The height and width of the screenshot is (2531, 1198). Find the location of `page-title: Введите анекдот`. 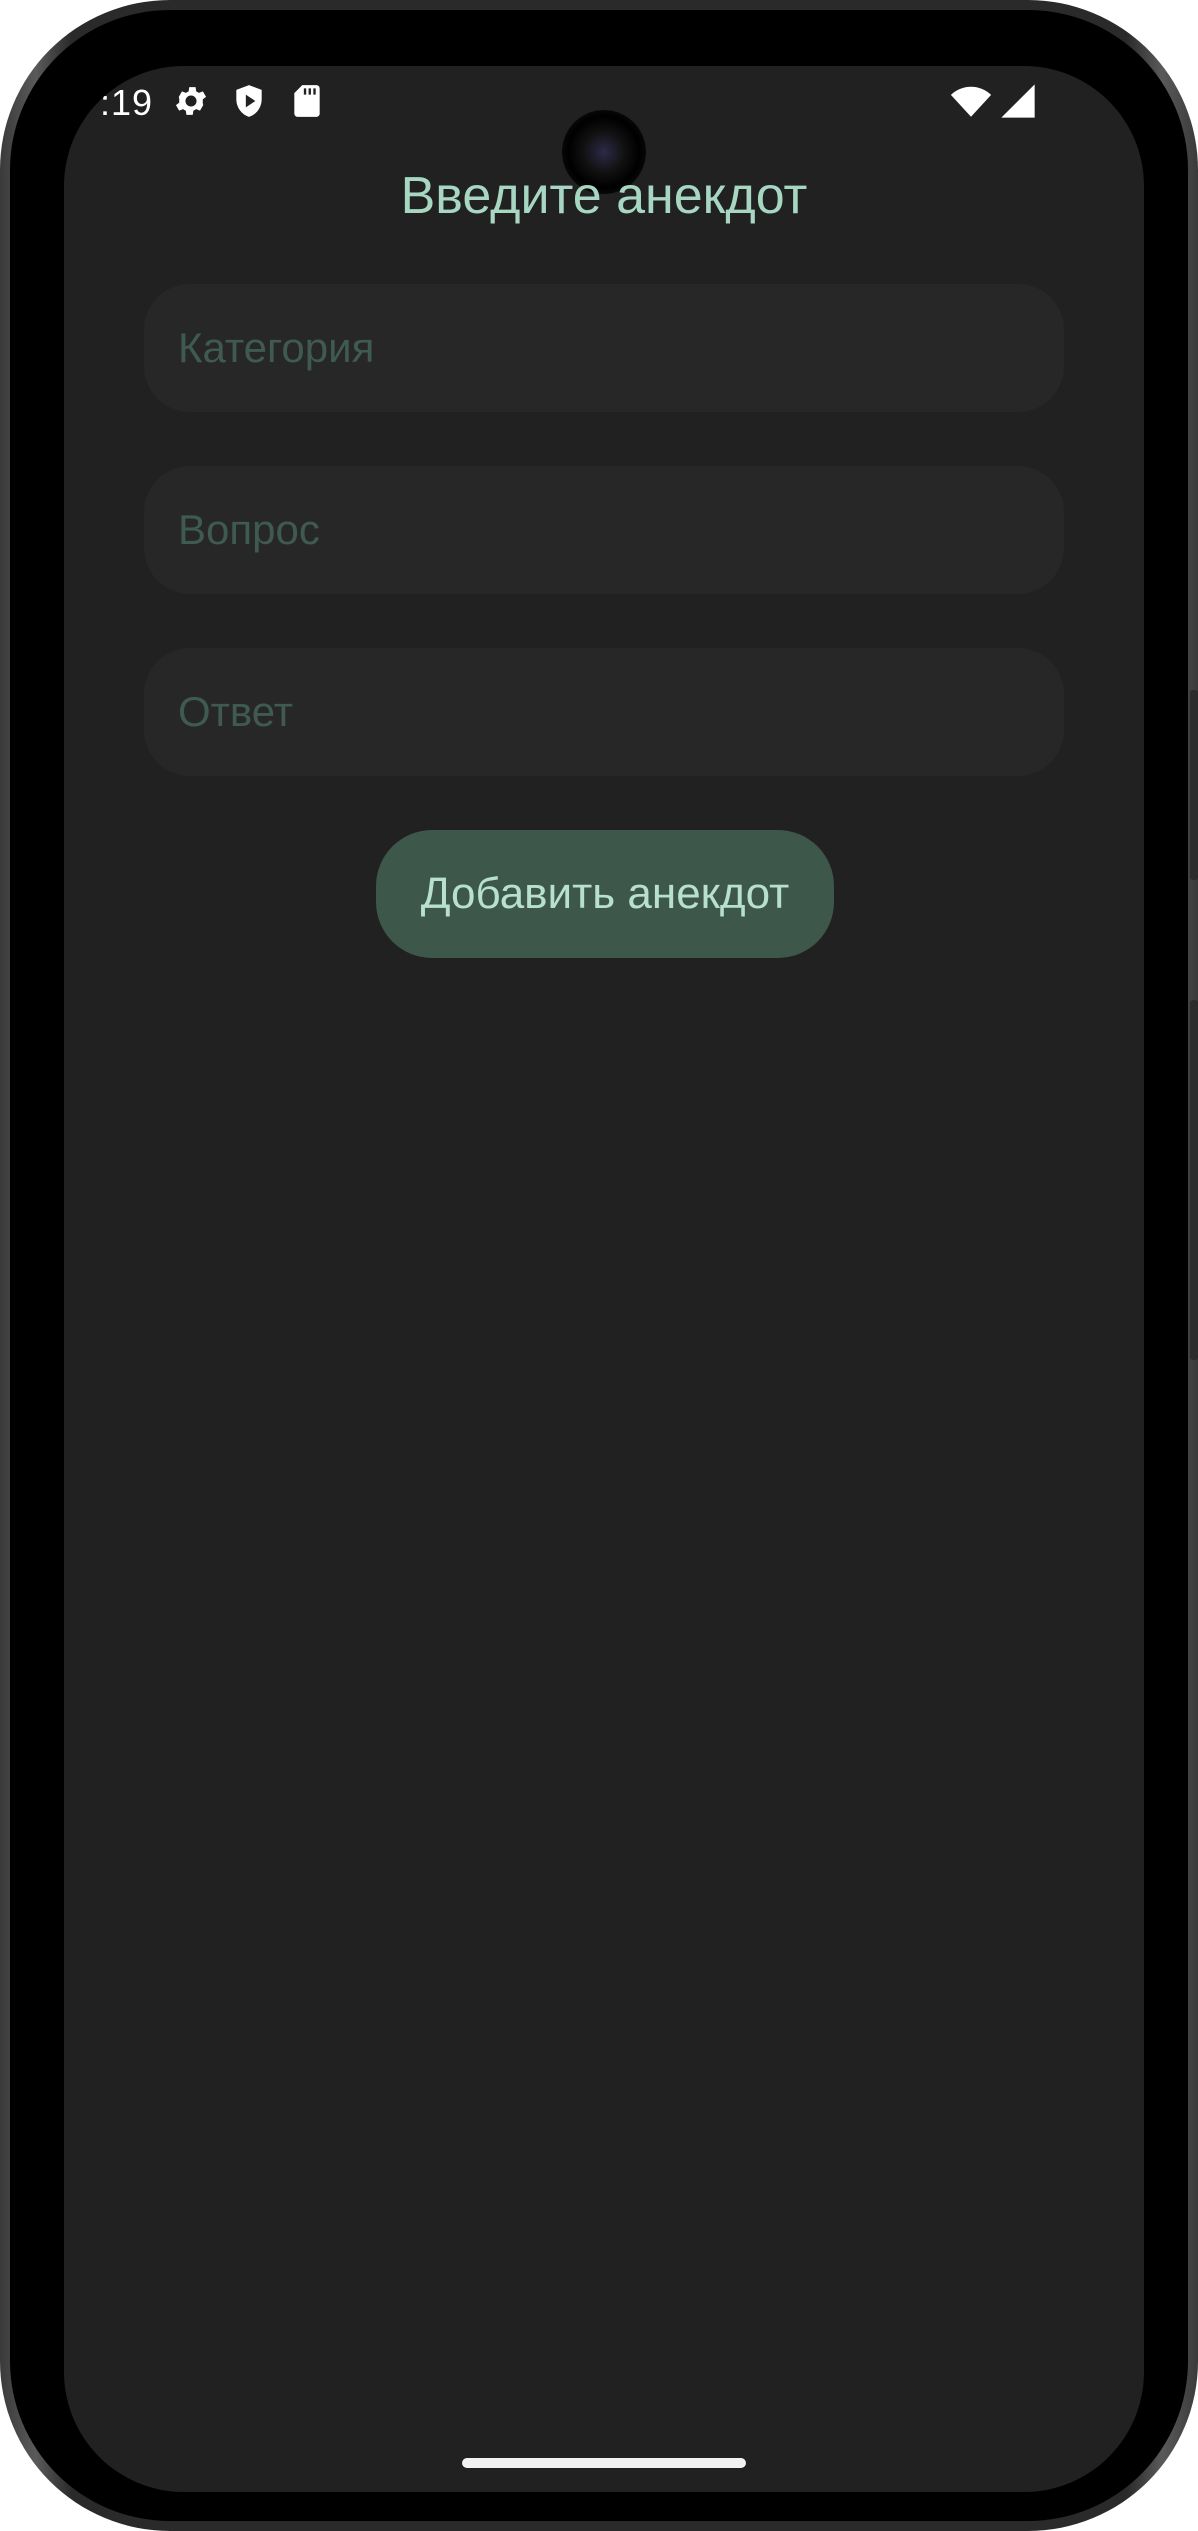

page-title: Введите анекдот is located at coordinates (604, 196).